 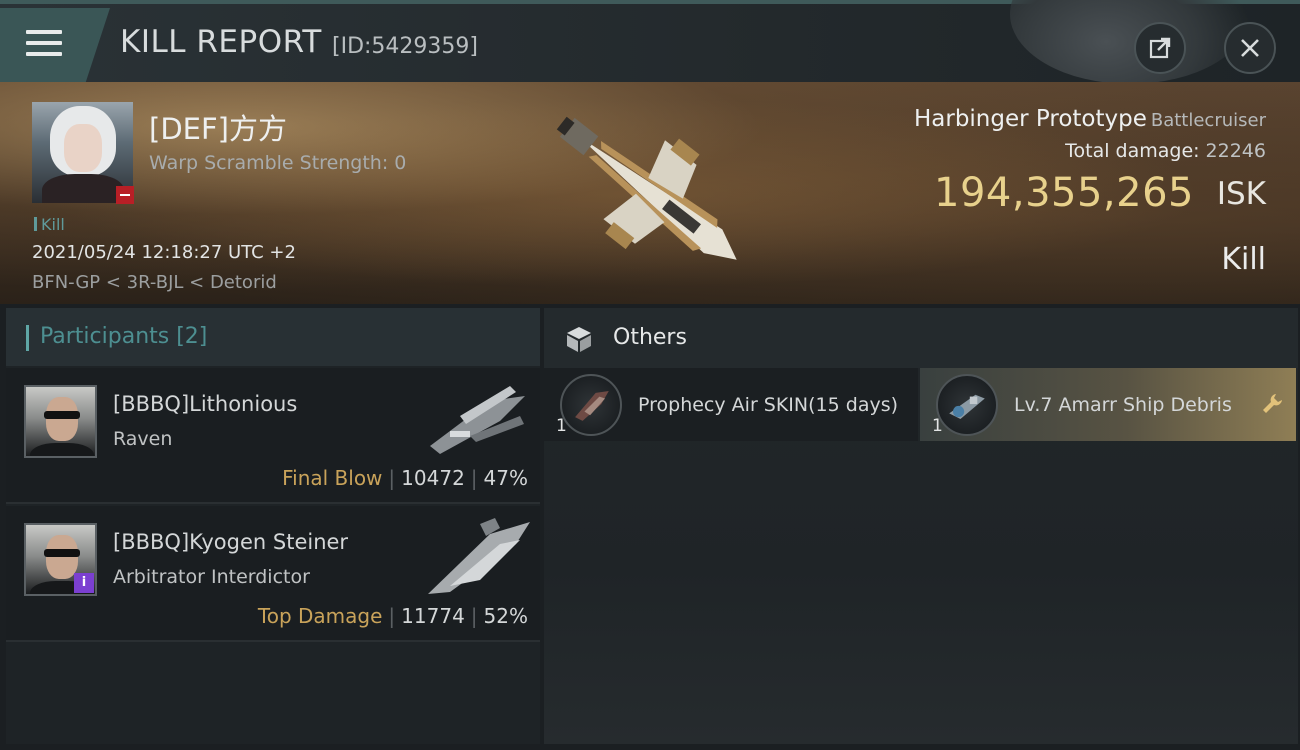 I want to click on victim-name: [DEF]方方, so click(x=218, y=127).